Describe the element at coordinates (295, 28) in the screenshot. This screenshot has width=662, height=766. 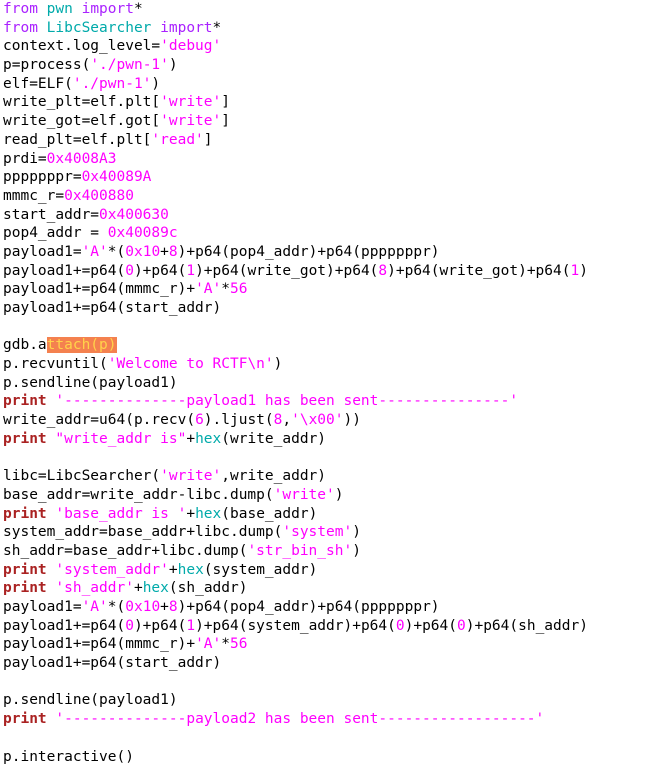
I see `code-line: from LibcSearcher import*` at that location.